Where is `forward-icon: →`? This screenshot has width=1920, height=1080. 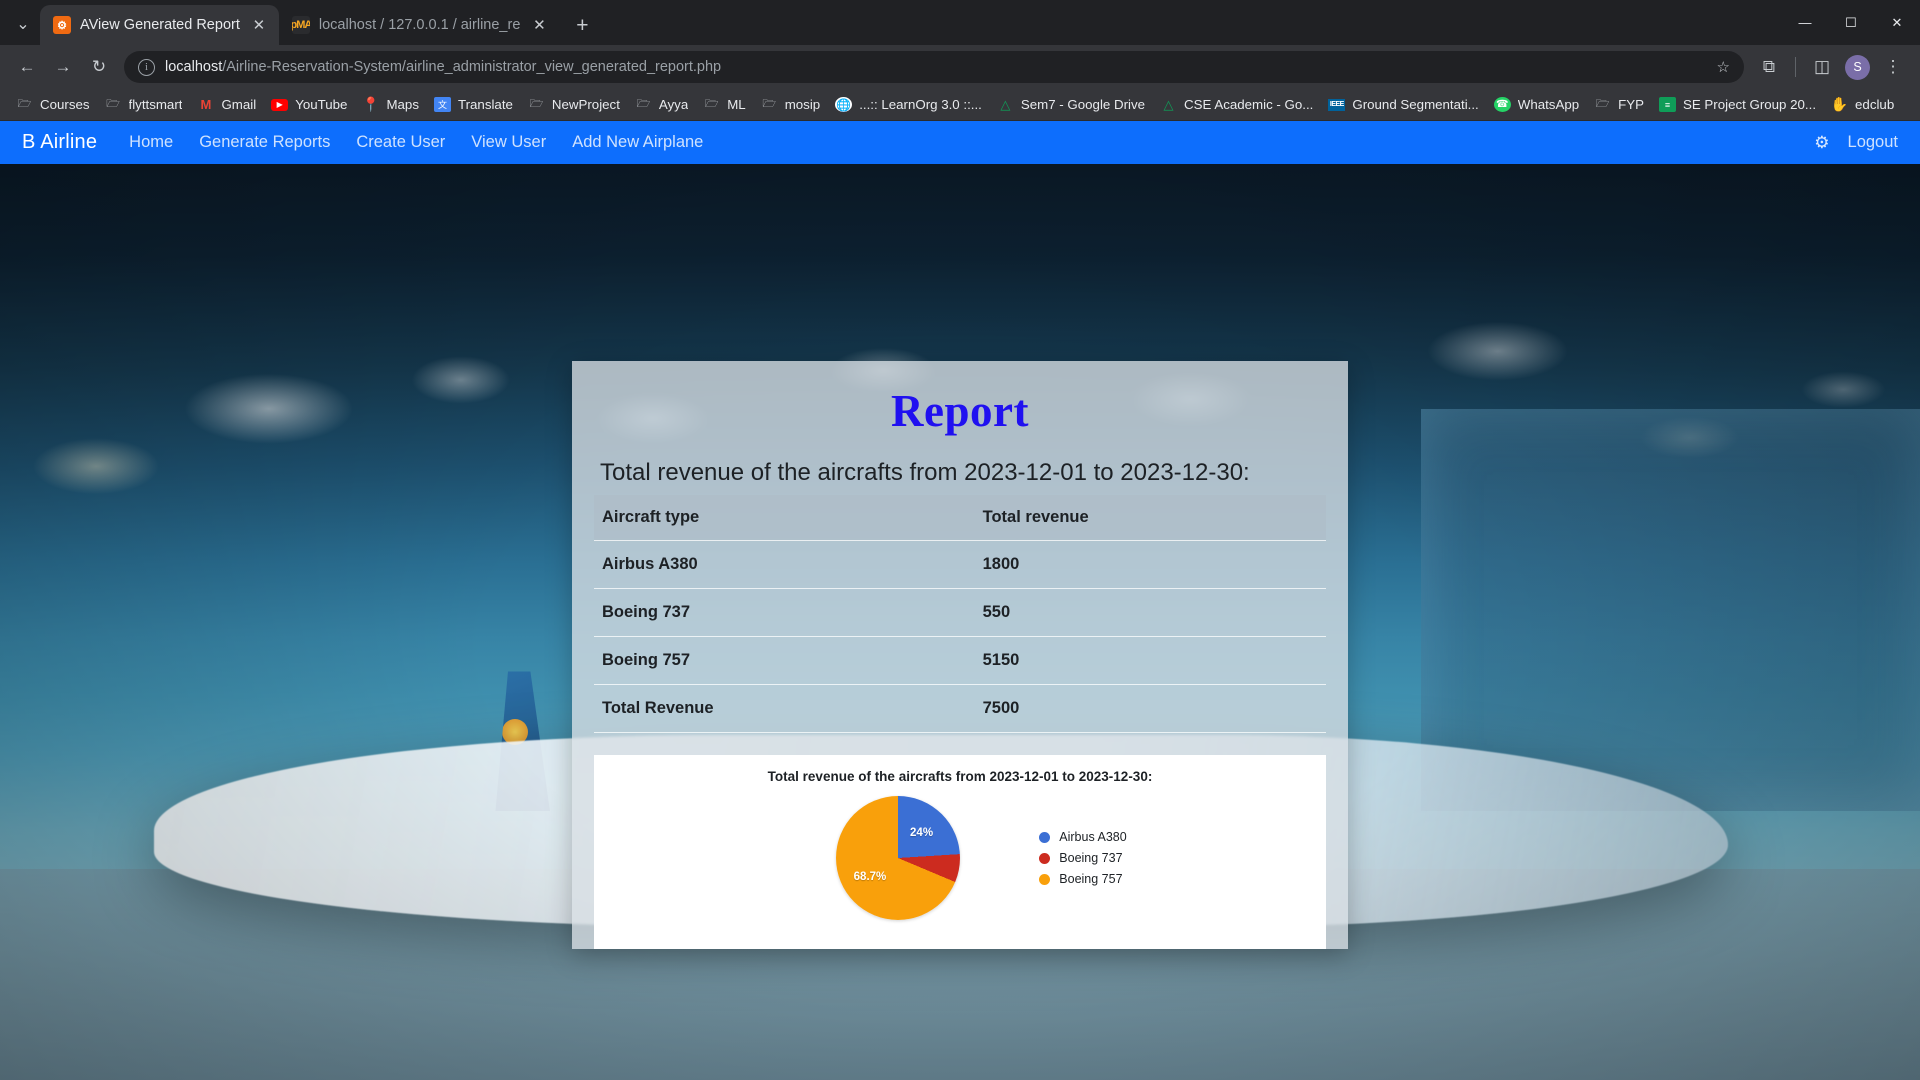 forward-icon: → is located at coordinates (63, 67).